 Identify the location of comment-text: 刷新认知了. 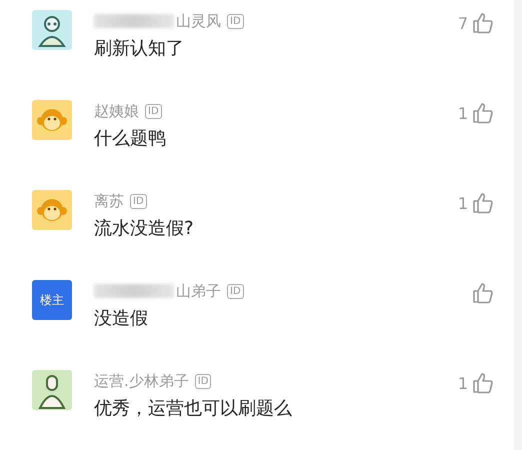
(139, 48).